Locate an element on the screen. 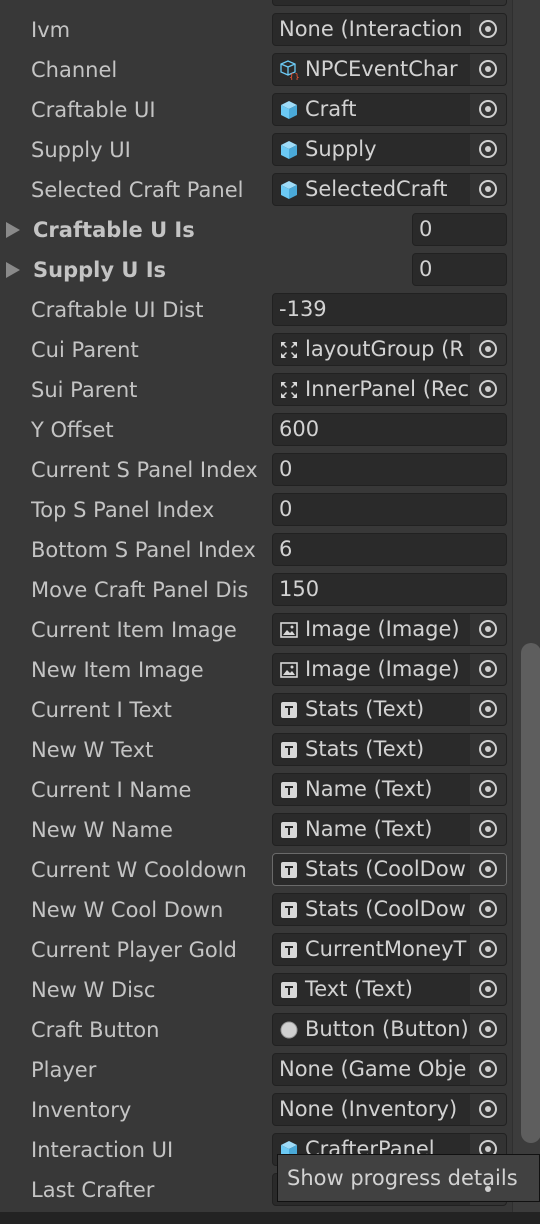 The width and height of the screenshot is (540, 1224). value-field: 150 is located at coordinates (389, 589).